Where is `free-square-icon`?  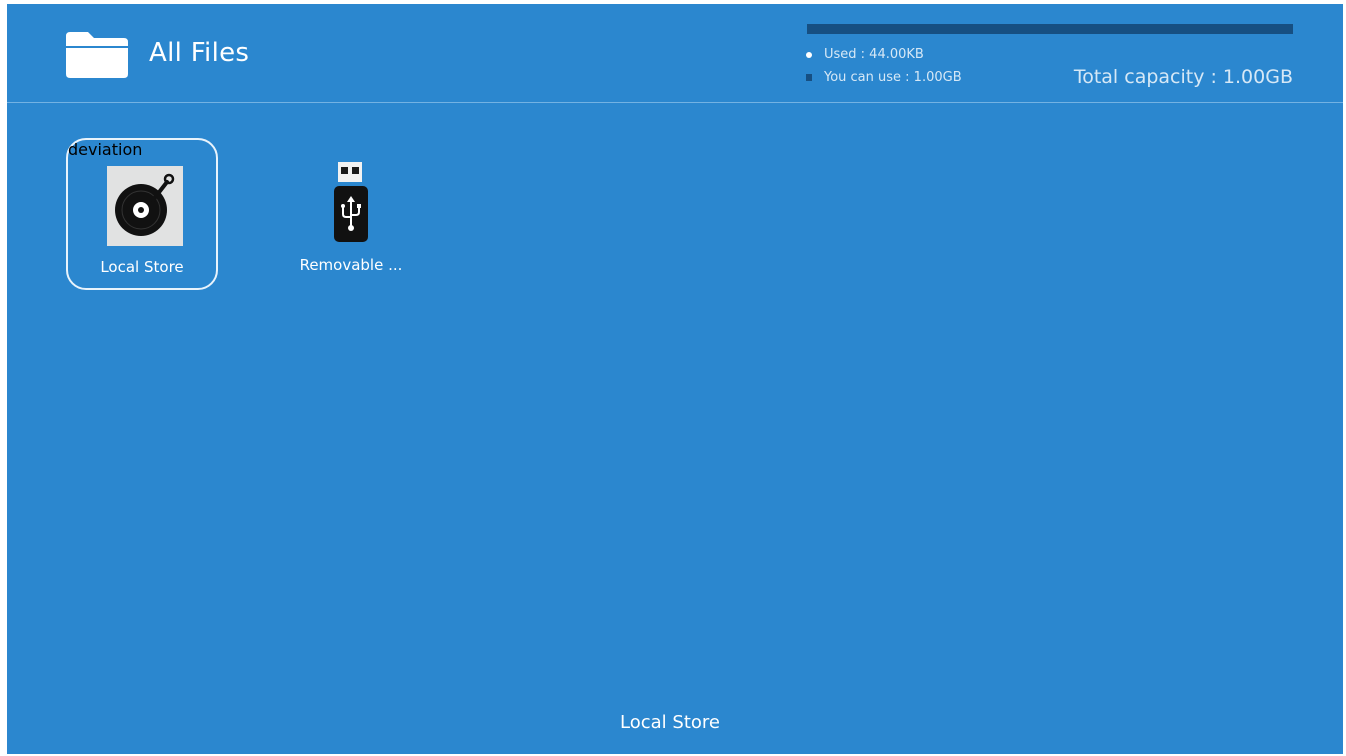
free-square-icon is located at coordinates (809, 77).